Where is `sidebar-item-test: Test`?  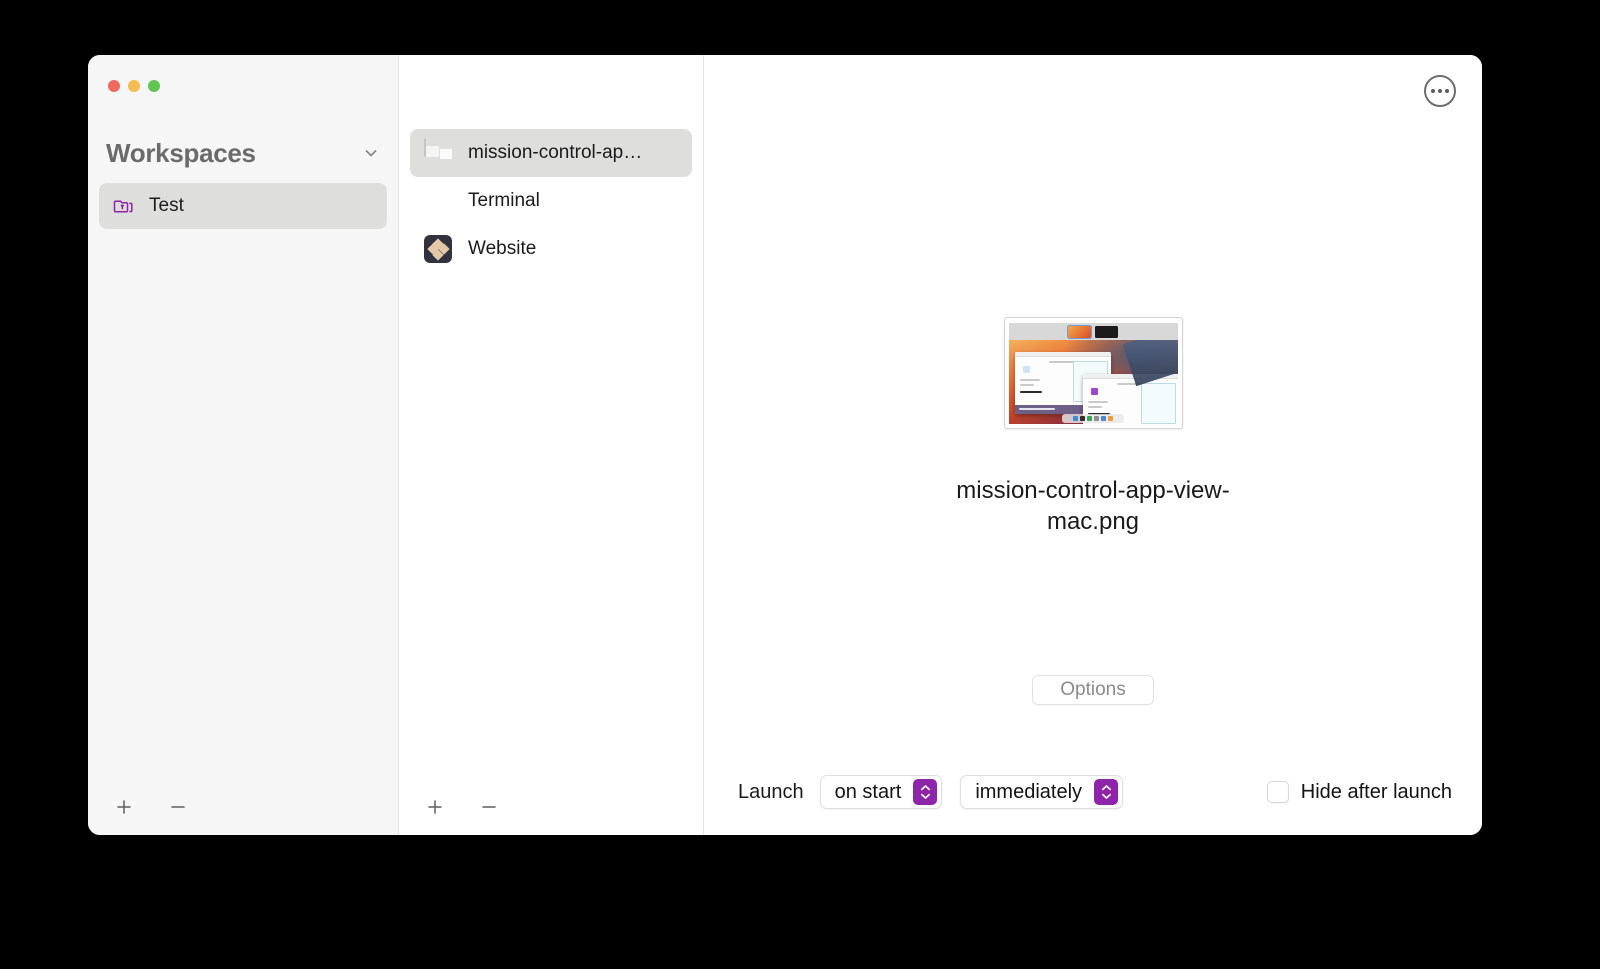 sidebar-item-test: Test is located at coordinates (243, 206).